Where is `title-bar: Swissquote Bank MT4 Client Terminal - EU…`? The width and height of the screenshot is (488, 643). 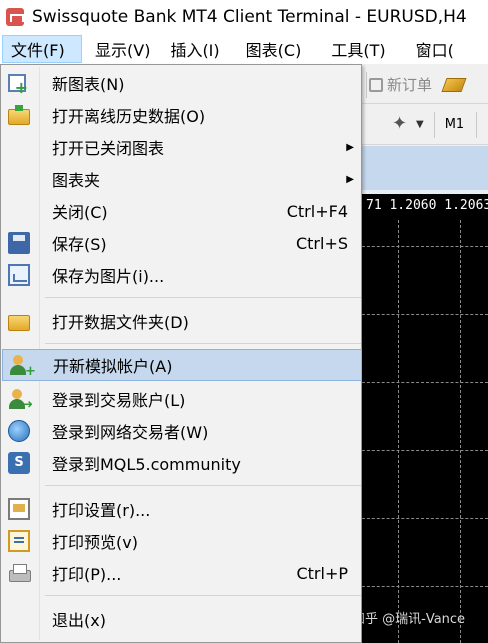 title-bar: Swissquote Bank MT4 Client Terminal - EU… is located at coordinates (244, 17).